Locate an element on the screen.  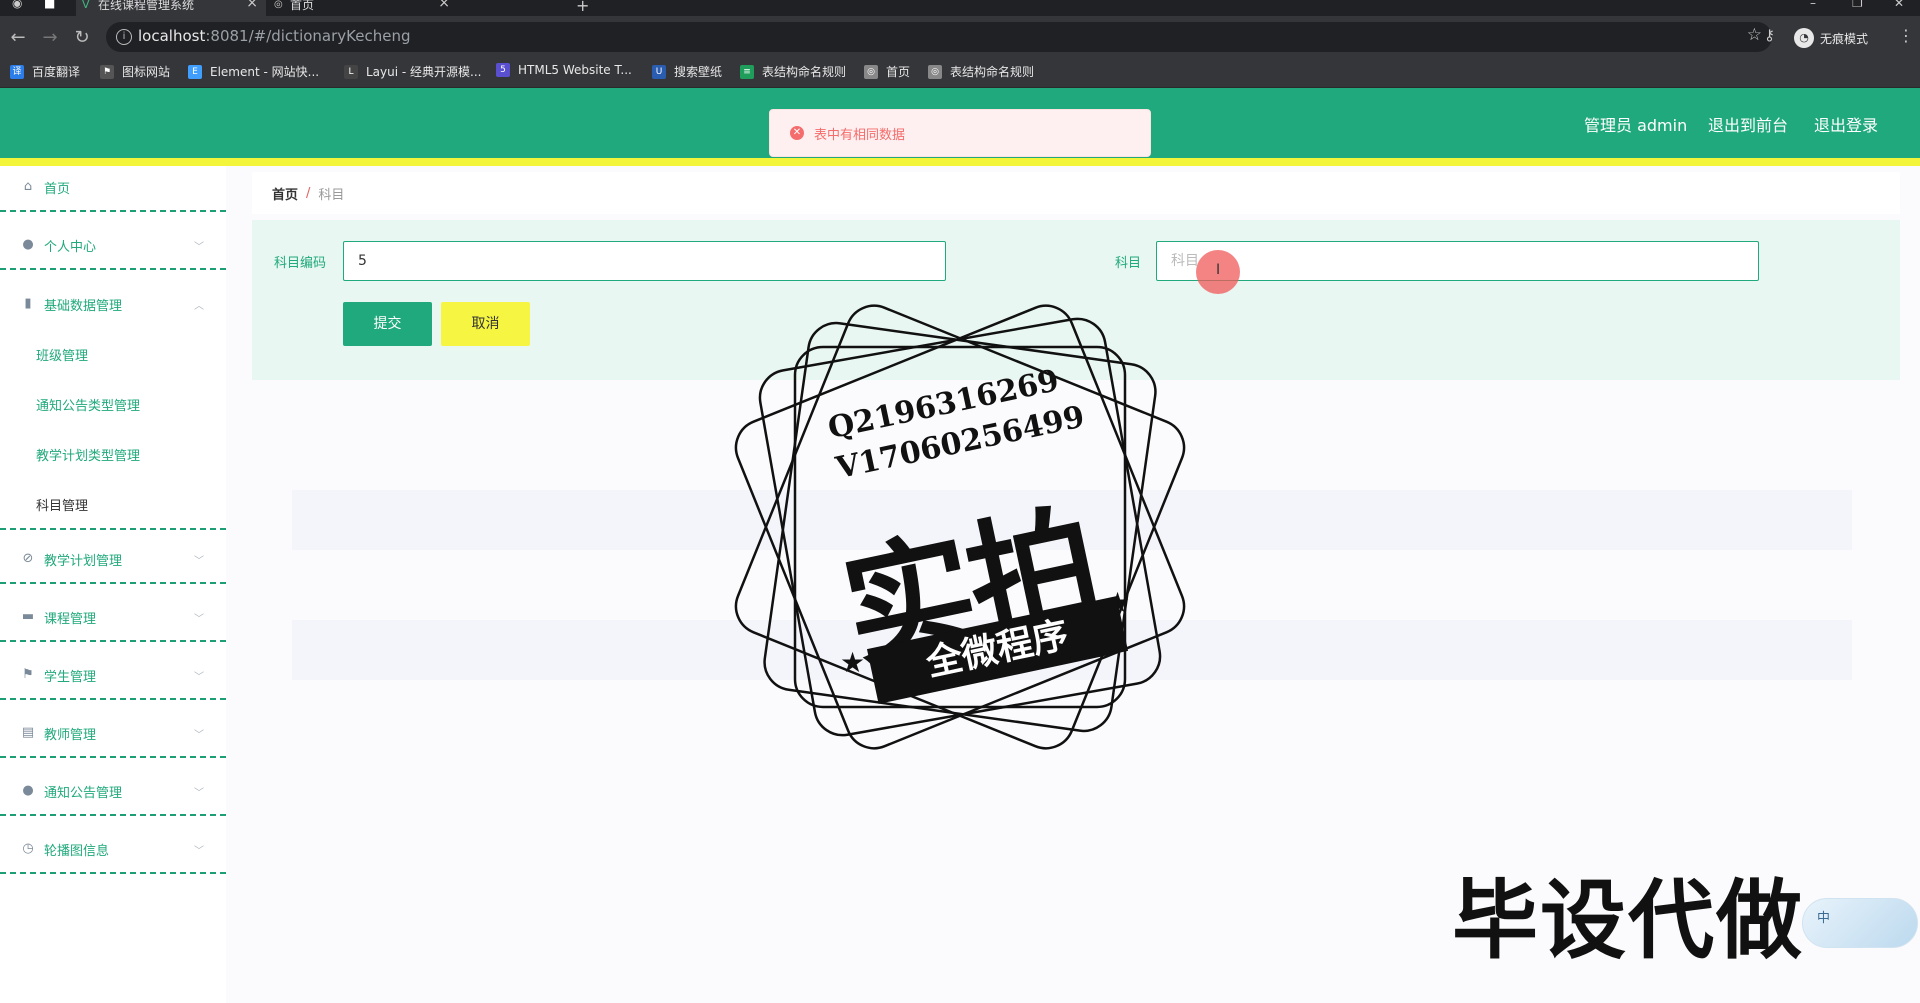
sidebar-item-personal-center: ● 个人中心 ﹀ is located at coordinates (113, 246).